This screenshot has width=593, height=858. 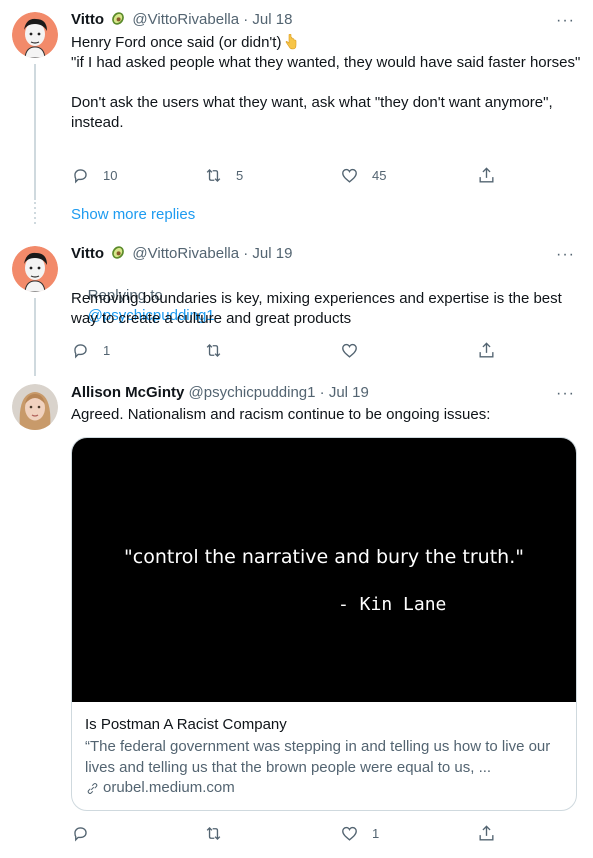 I want to click on thread-gap-dots, so click(x=35, y=213).